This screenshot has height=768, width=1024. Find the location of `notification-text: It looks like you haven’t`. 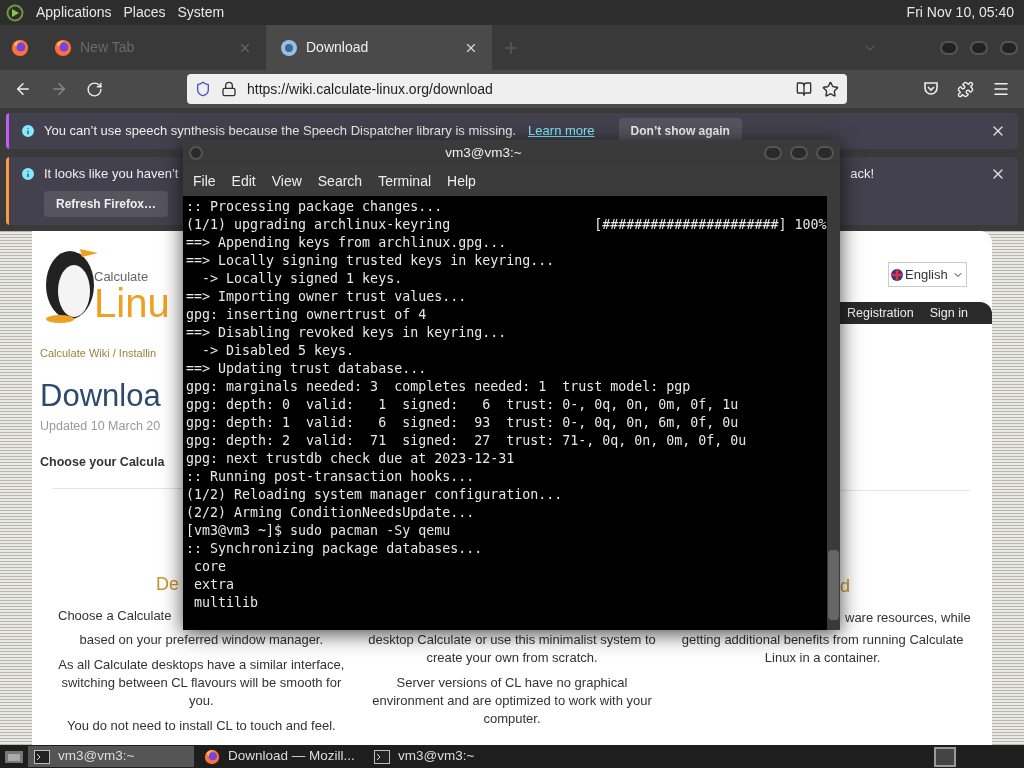

notification-text: It looks like you haven’t is located at coordinates (111, 174).